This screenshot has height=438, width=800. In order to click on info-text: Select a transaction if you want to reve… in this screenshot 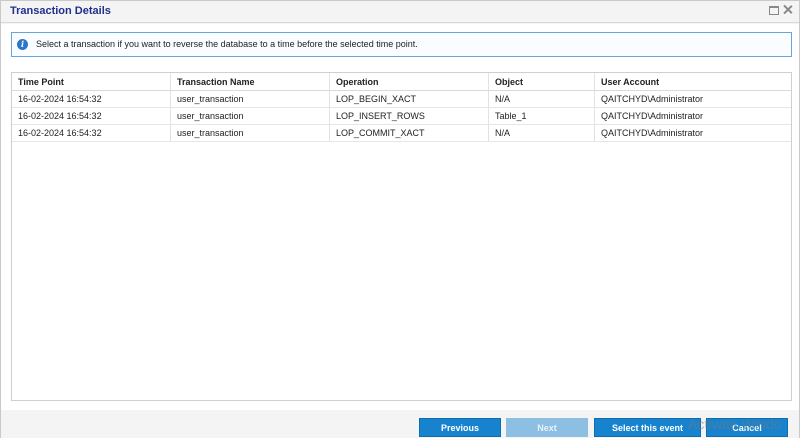, I will do `click(227, 44)`.